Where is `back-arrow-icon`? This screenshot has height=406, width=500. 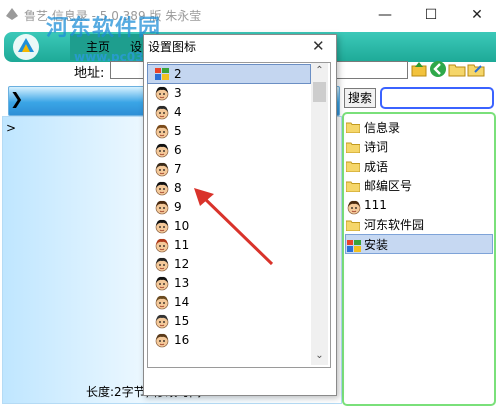
back-arrow-icon is located at coordinates (438, 69).